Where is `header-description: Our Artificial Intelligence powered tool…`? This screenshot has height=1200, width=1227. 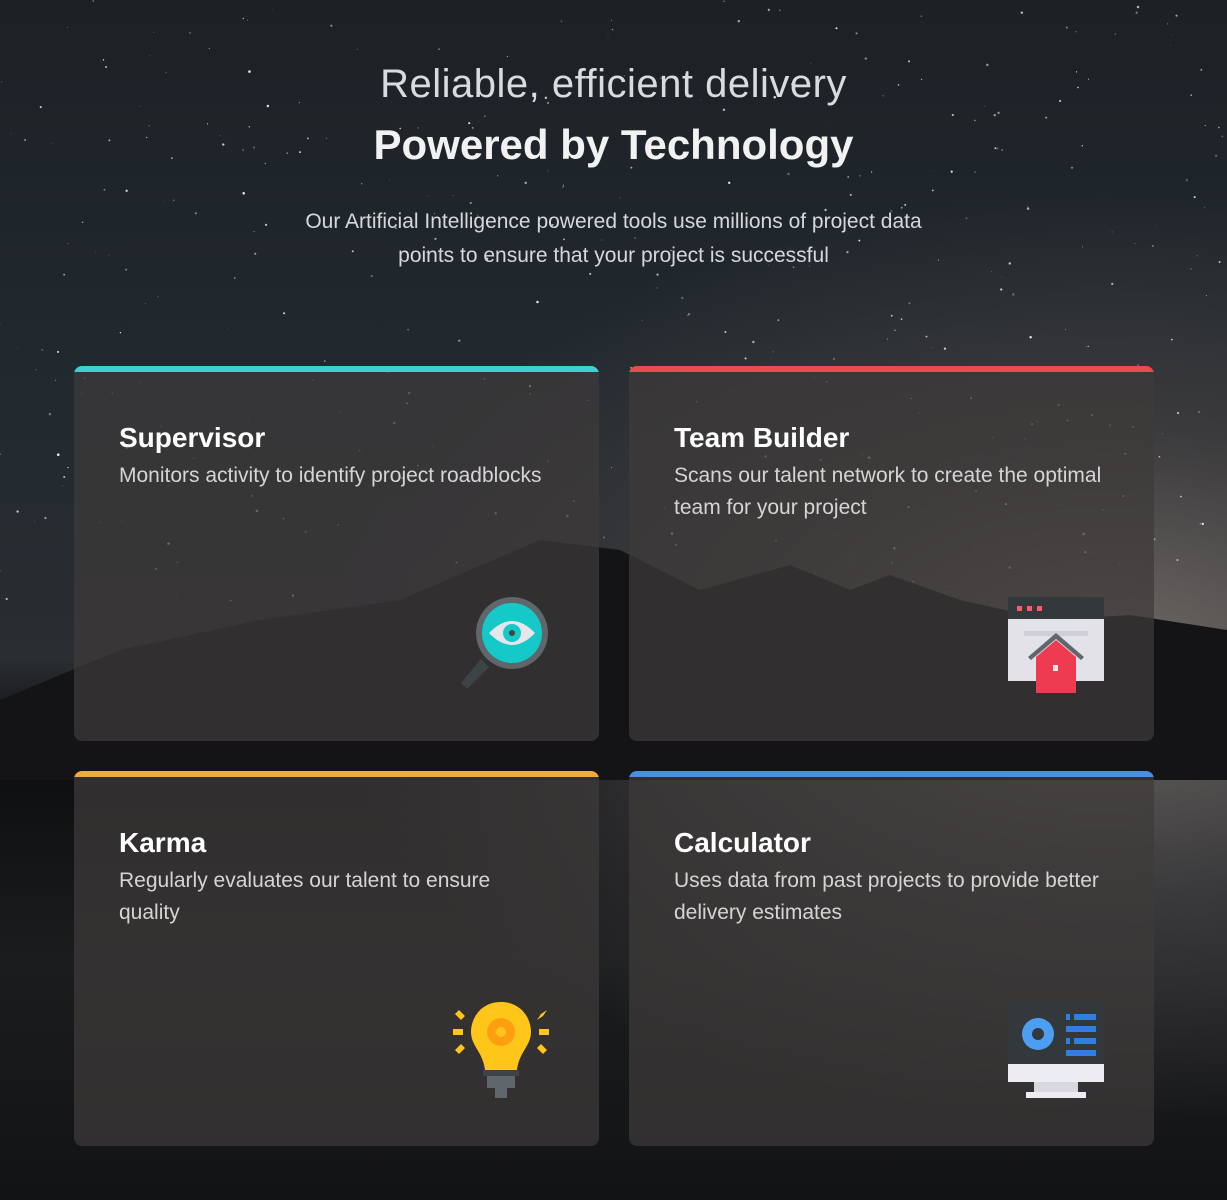
header-description: Our Artificial Intelligence powered tool… is located at coordinates (613, 238).